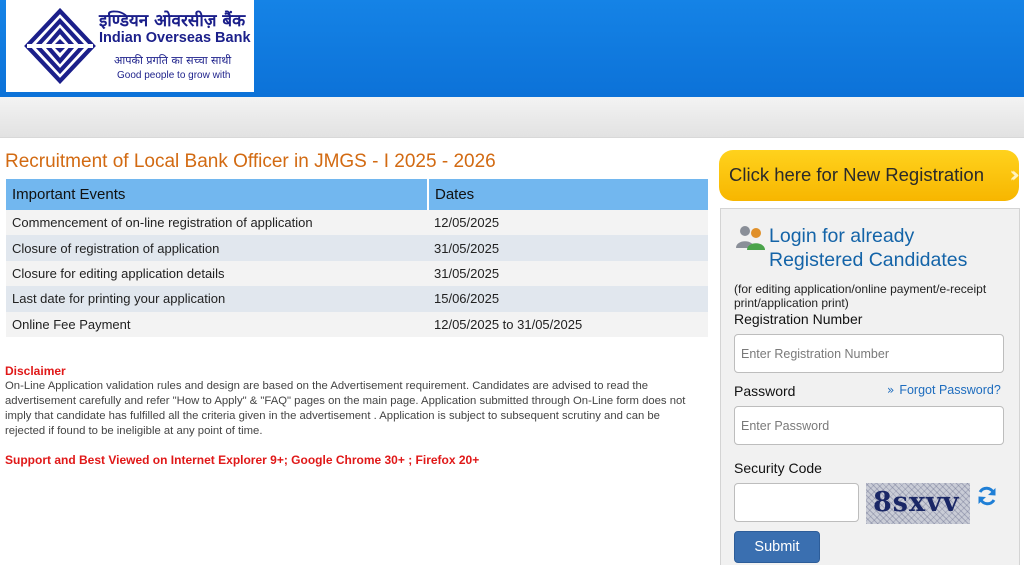  Describe the element at coordinates (868, 260) in the screenshot. I see `login-heading-line2: Registered Candidates` at that location.